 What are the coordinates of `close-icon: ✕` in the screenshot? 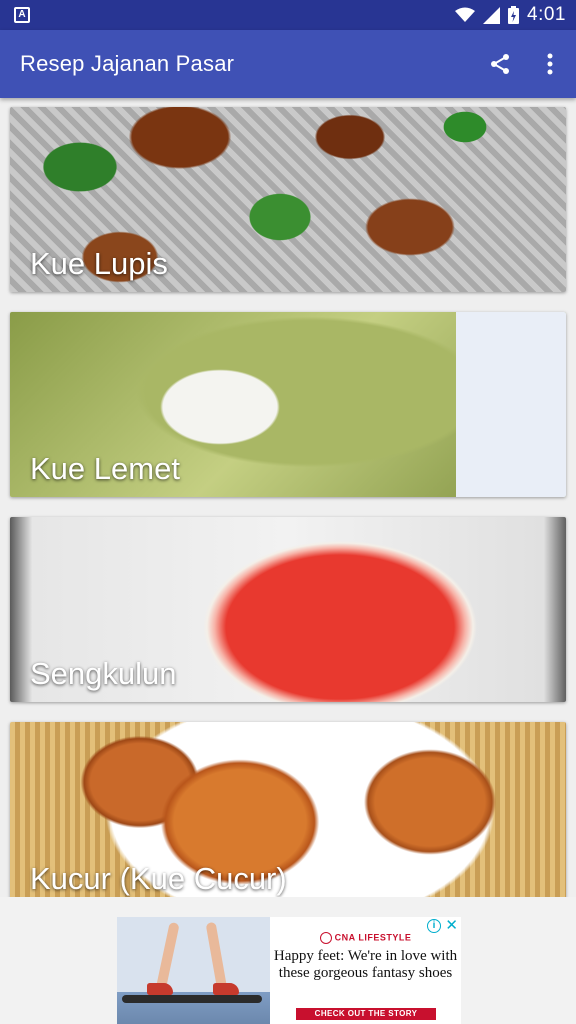 It's located at (451, 925).